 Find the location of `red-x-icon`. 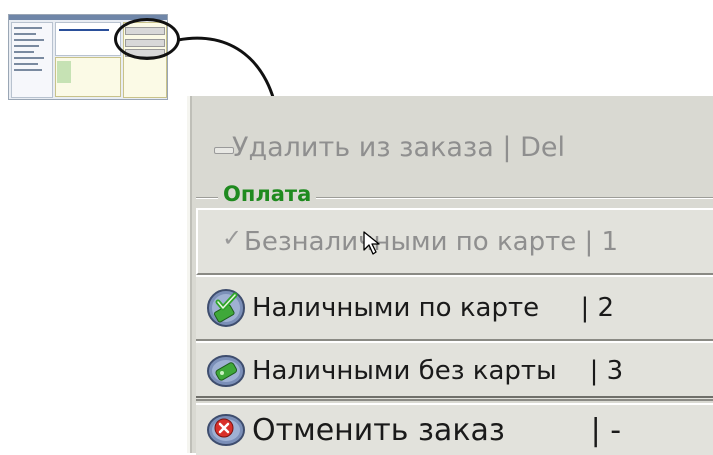

red-x-icon is located at coordinates (226, 430).